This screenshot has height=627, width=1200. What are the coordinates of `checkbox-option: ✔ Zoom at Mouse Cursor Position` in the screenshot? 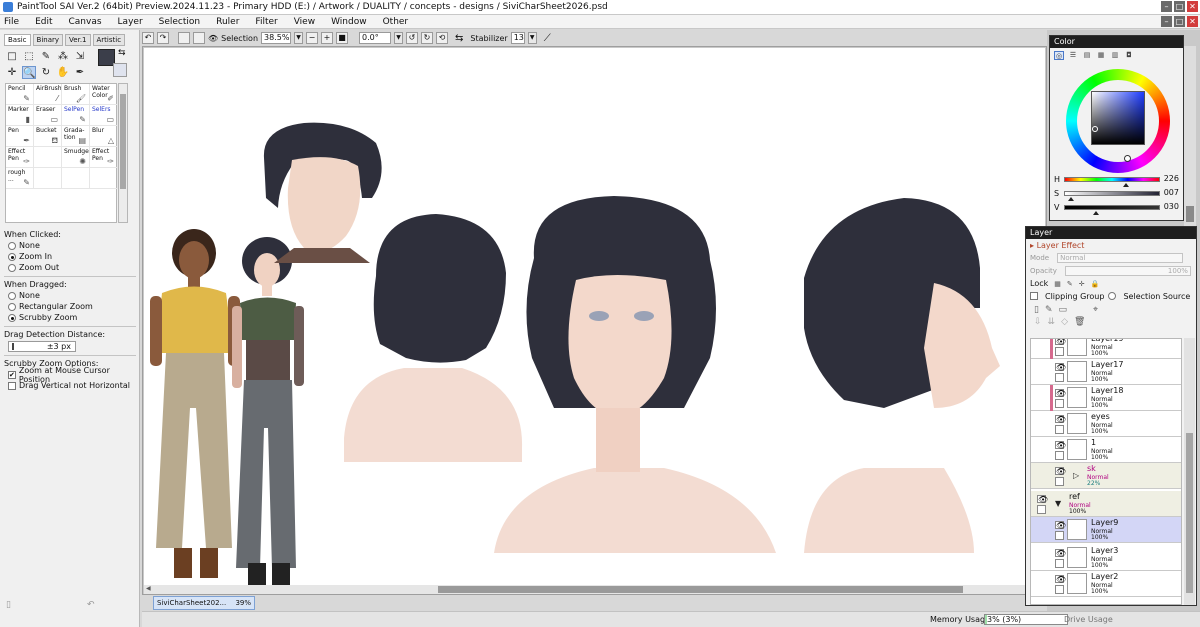 It's located at (70, 375).